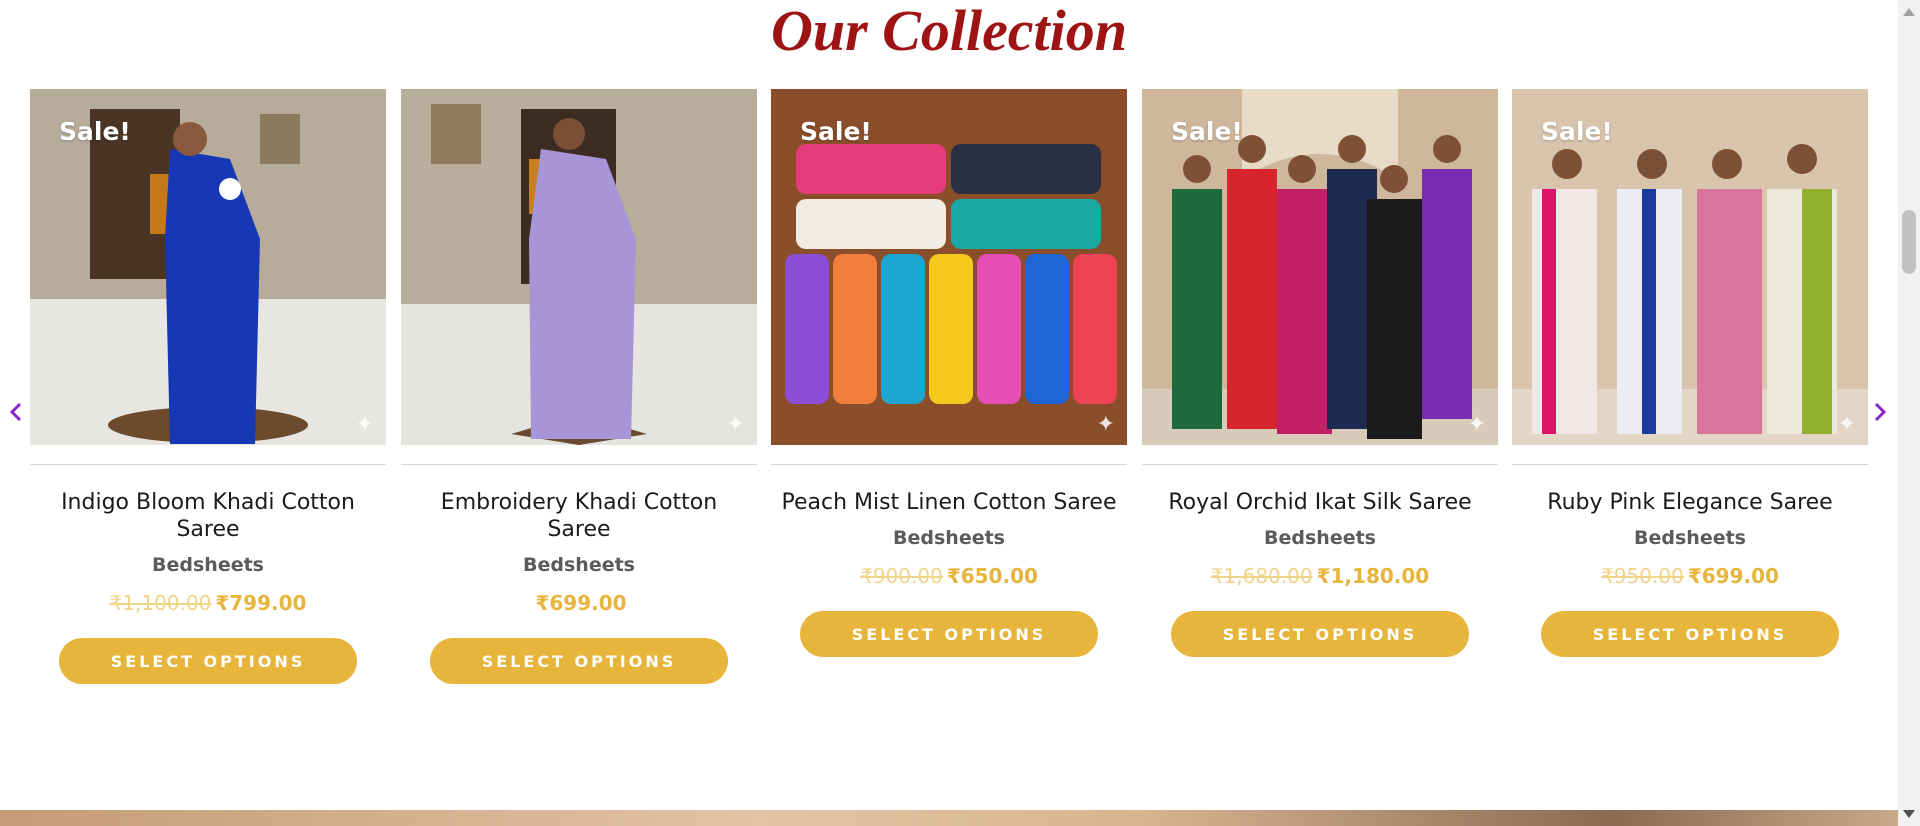  What do you see at coordinates (1320, 502) in the screenshot?
I see `product-name: Royal Orchid Ikat Silk Saree` at bounding box center [1320, 502].